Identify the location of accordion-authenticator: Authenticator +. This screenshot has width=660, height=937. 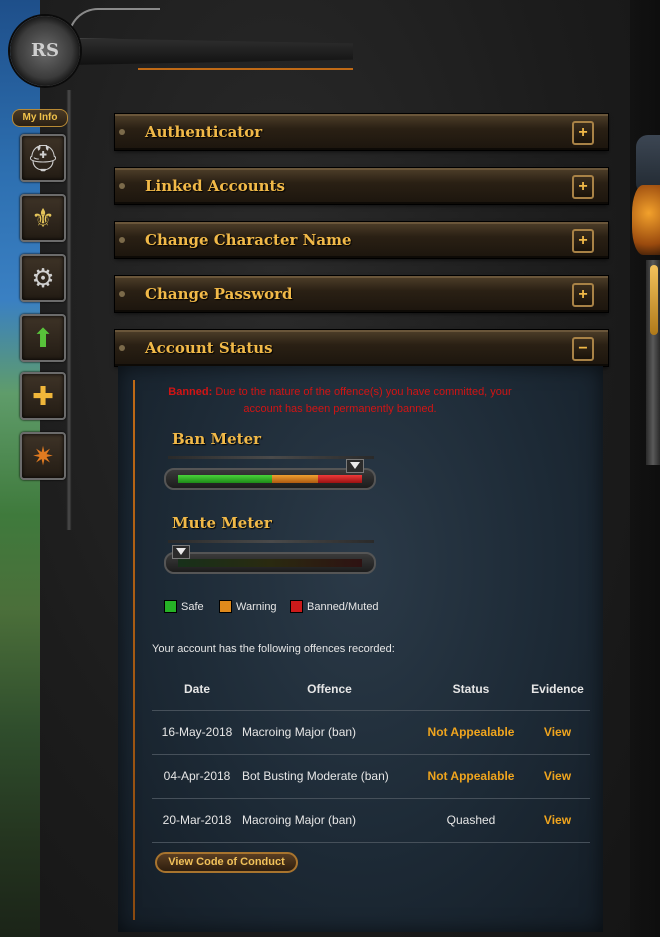
(361, 132).